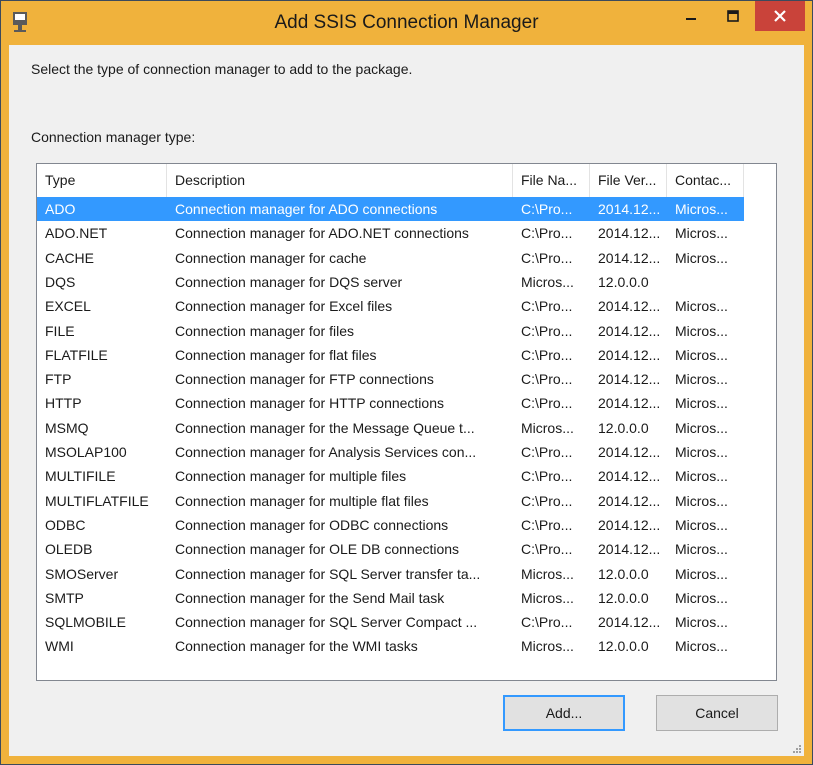  Describe the element at coordinates (67, 427) in the screenshot. I see `cell-type: MSMQ` at that location.